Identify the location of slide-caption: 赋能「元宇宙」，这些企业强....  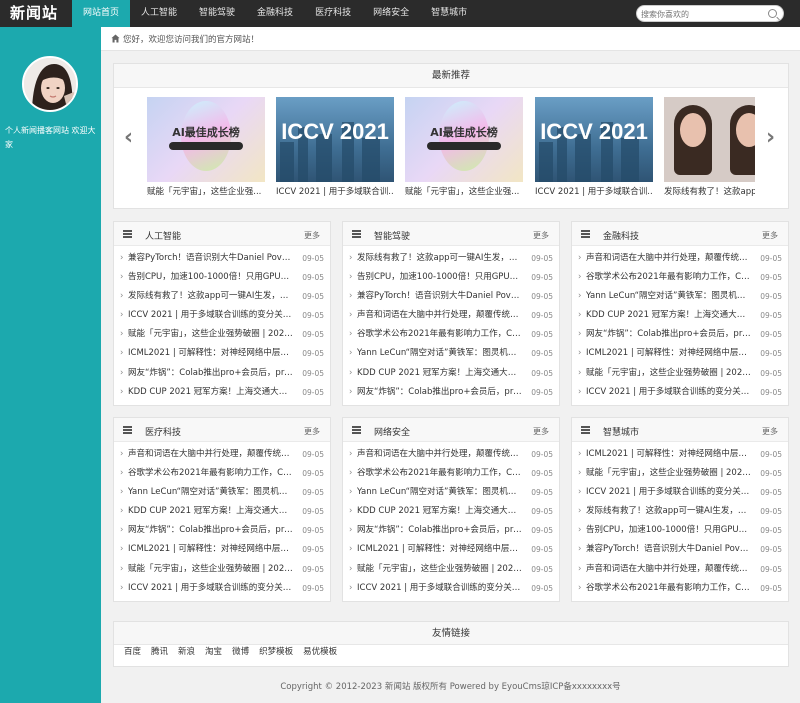
(464, 191).